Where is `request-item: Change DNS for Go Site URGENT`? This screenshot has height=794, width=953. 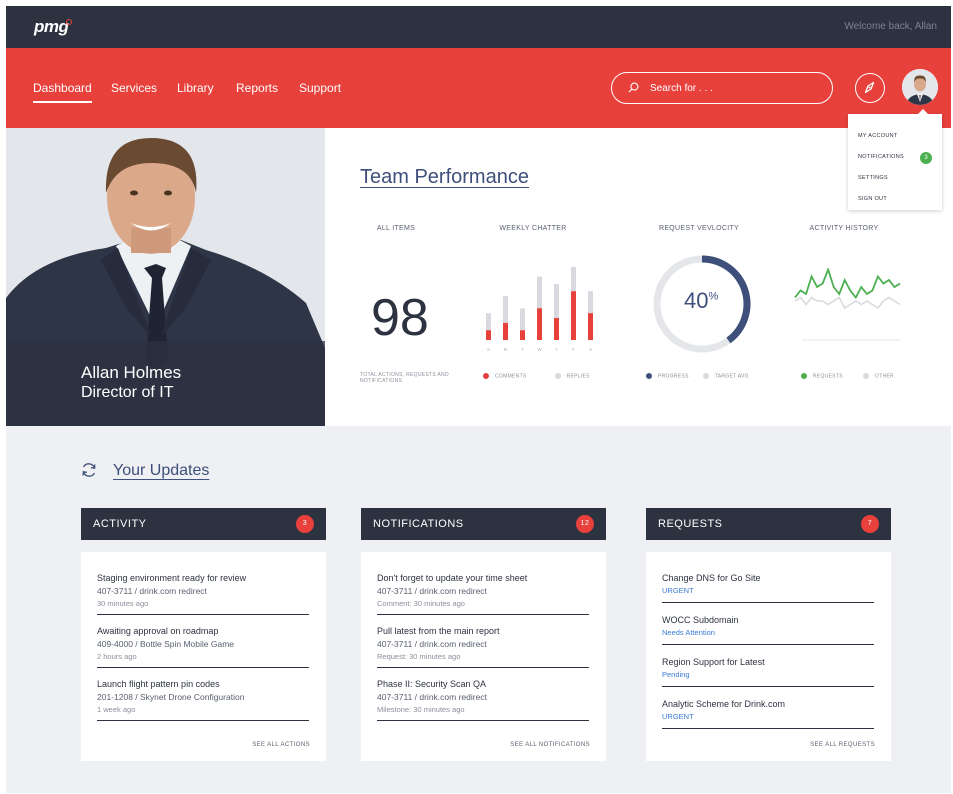 request-item: Change DNS for Go Site URGENT is located at coordinates (768, 588).